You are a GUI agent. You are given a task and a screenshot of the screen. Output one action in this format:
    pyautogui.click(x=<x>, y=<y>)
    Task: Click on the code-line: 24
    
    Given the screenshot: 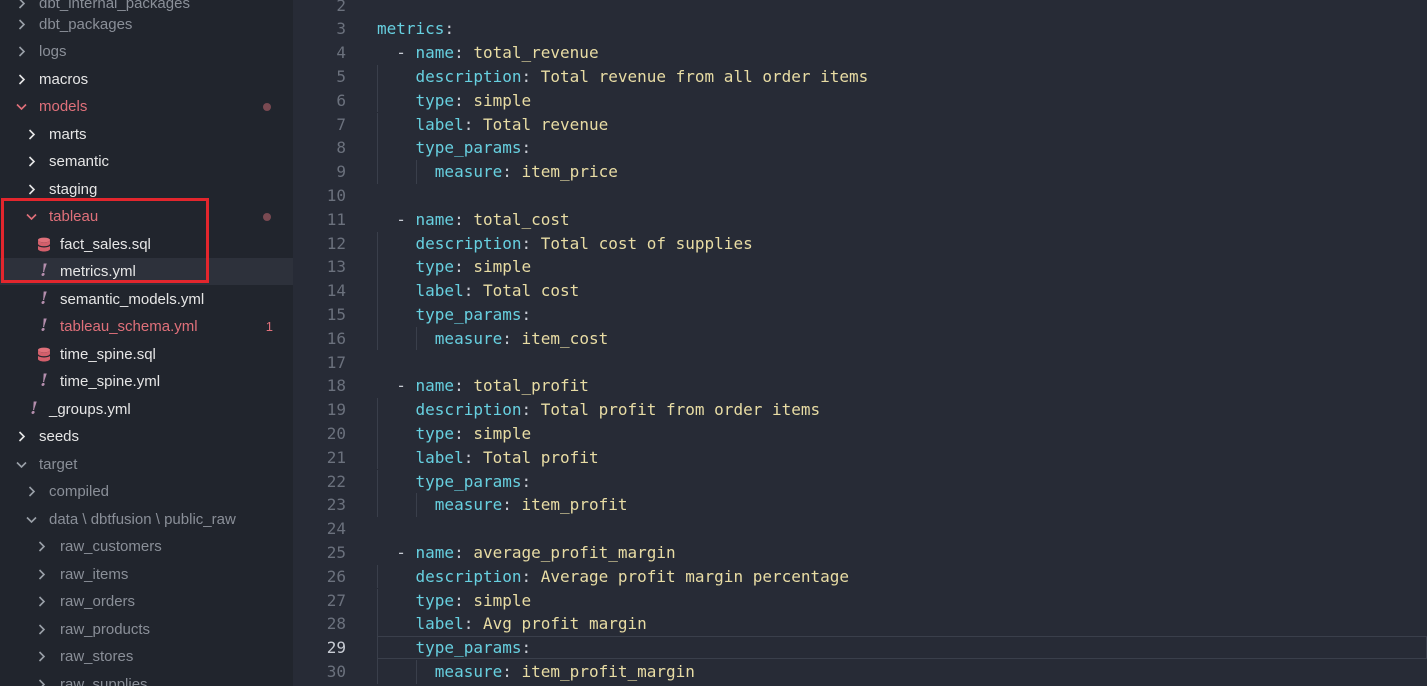 What is the action you would take?
    pyautogui.click(x=860, y=529)
    